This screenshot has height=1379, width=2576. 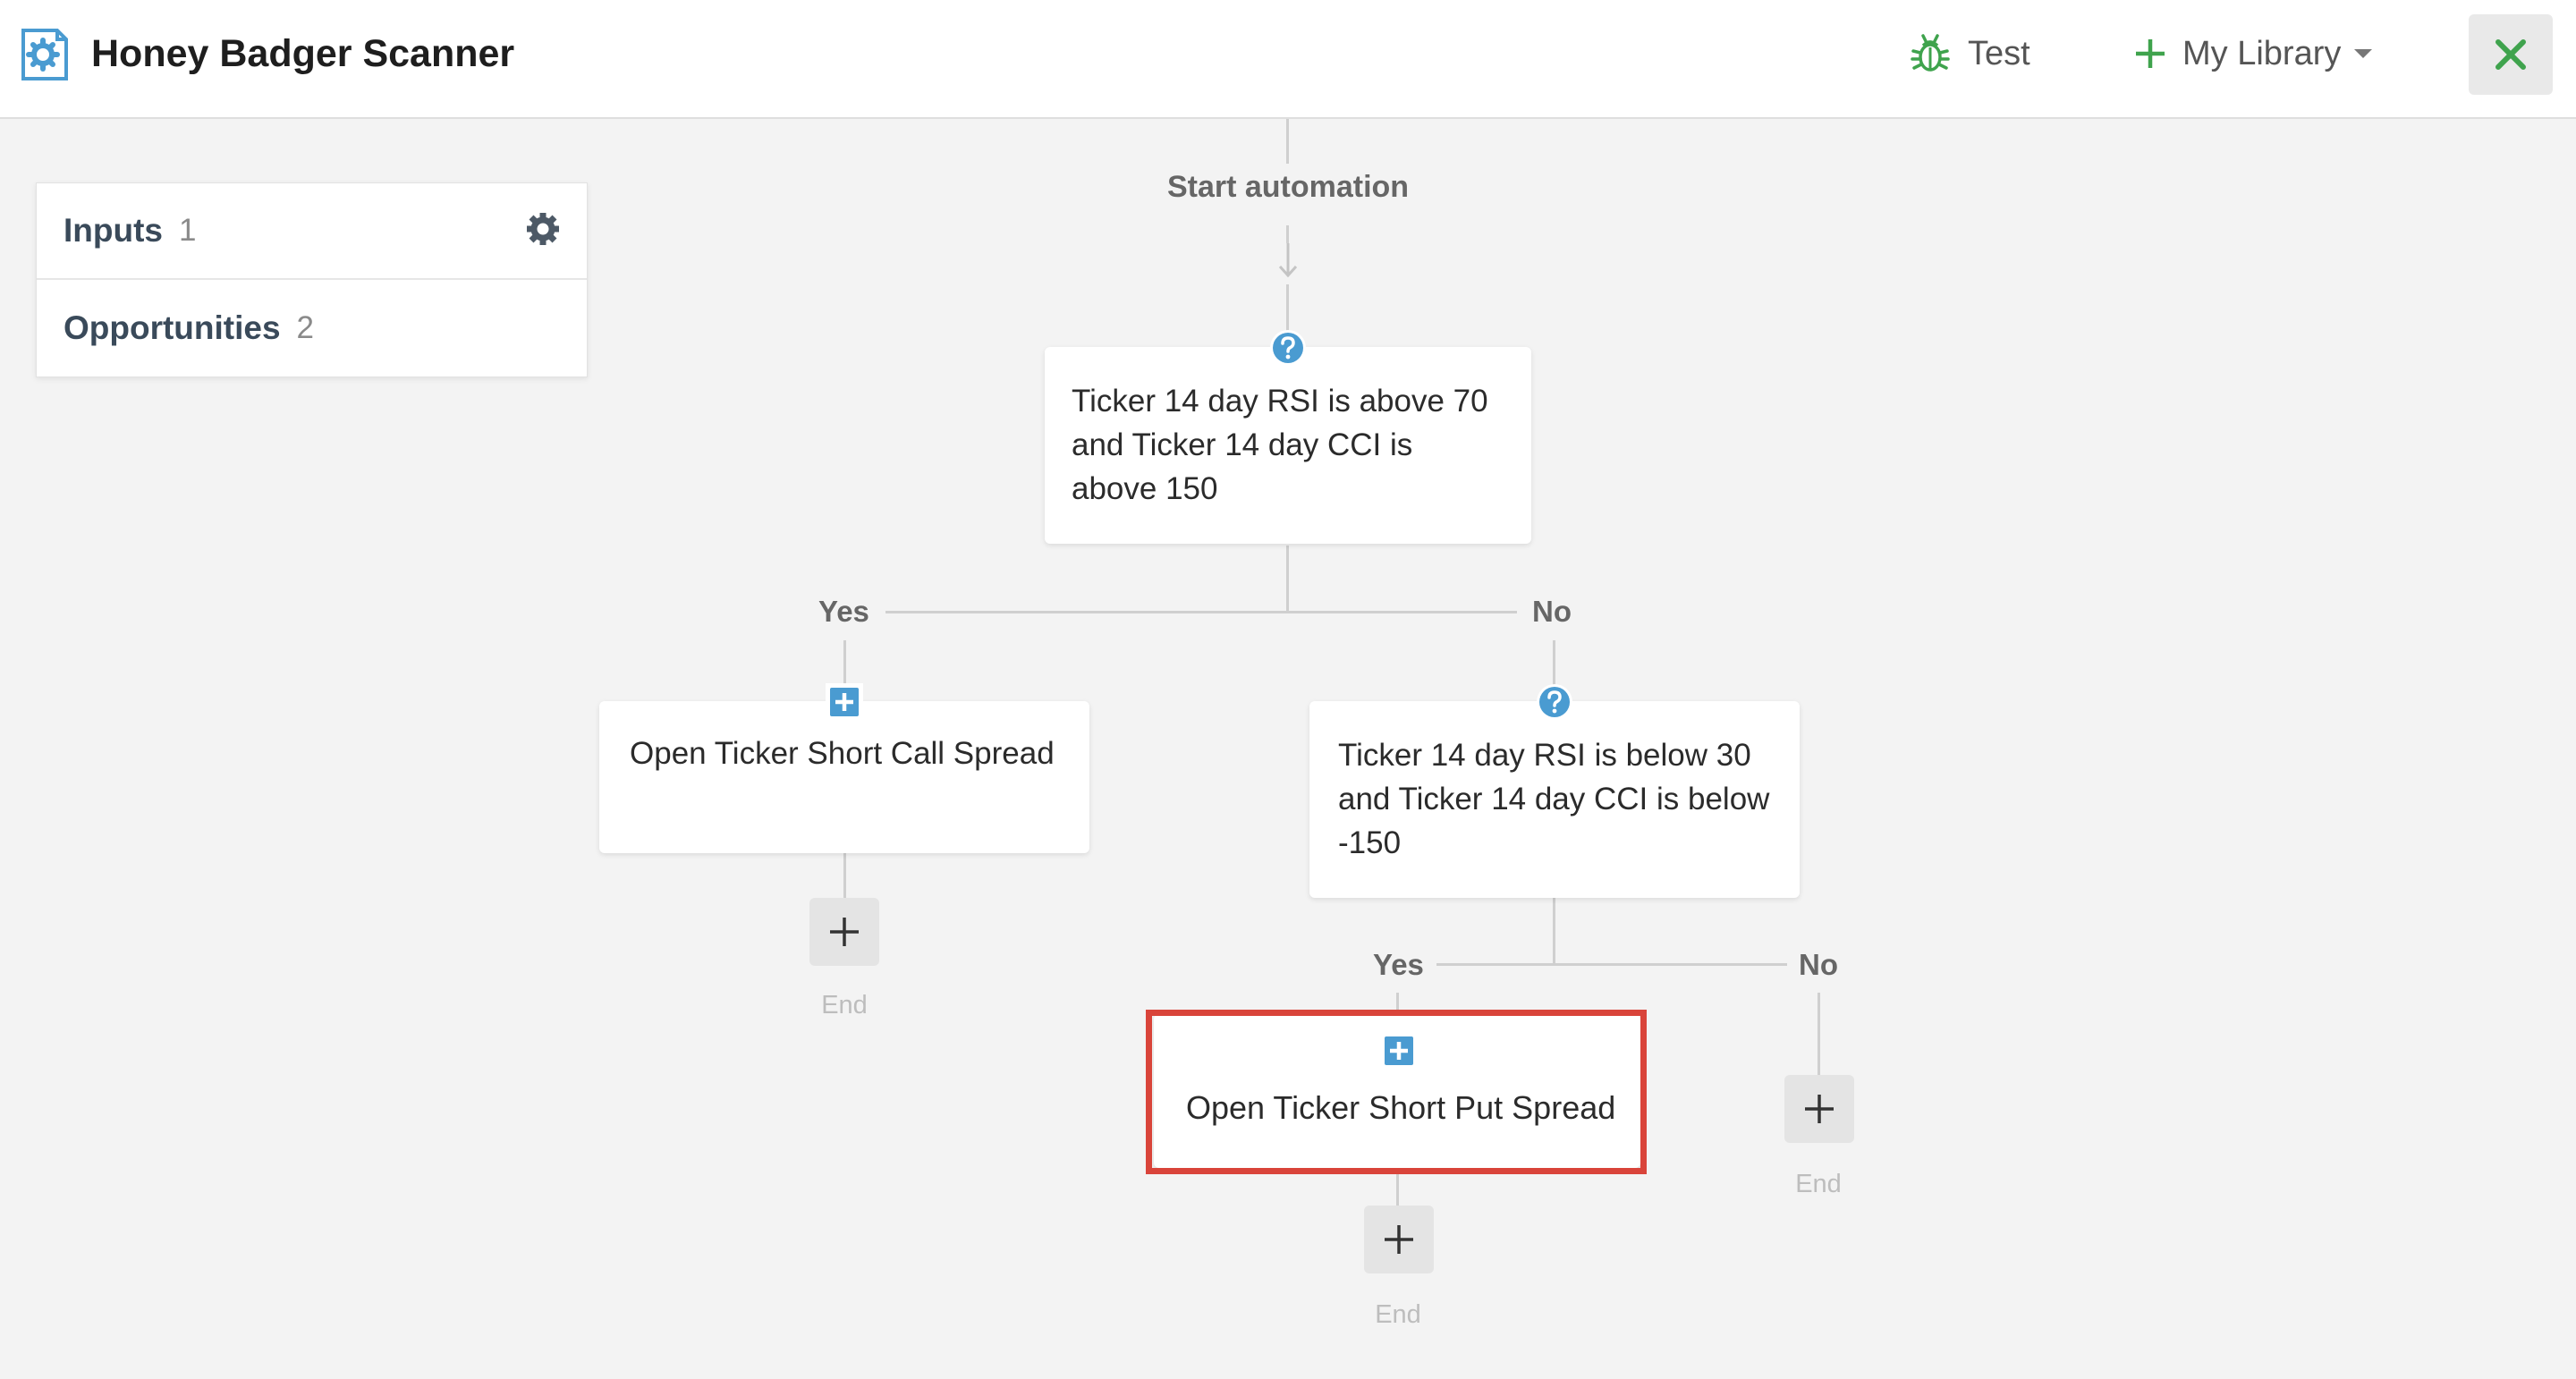 I want to click on bug-icon, so click(x=1930, y=53).